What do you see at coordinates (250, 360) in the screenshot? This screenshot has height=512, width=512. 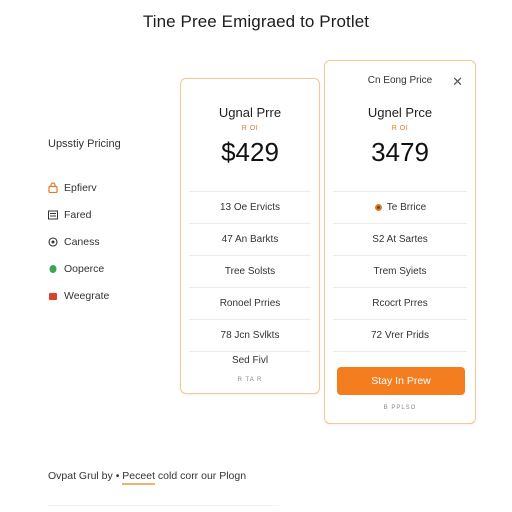 I see `plan-footer-label: Sed Fivl` at bounding box center [250, 360].